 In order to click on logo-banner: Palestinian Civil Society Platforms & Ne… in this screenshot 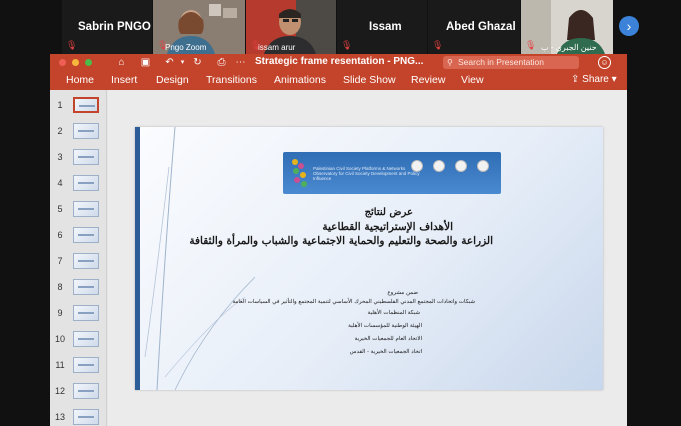, I will do `click(392, 173)`.